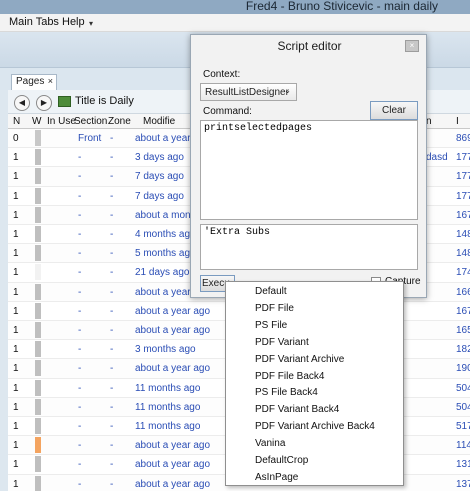  I want to click on column-header-w: W, so click(36, 121).